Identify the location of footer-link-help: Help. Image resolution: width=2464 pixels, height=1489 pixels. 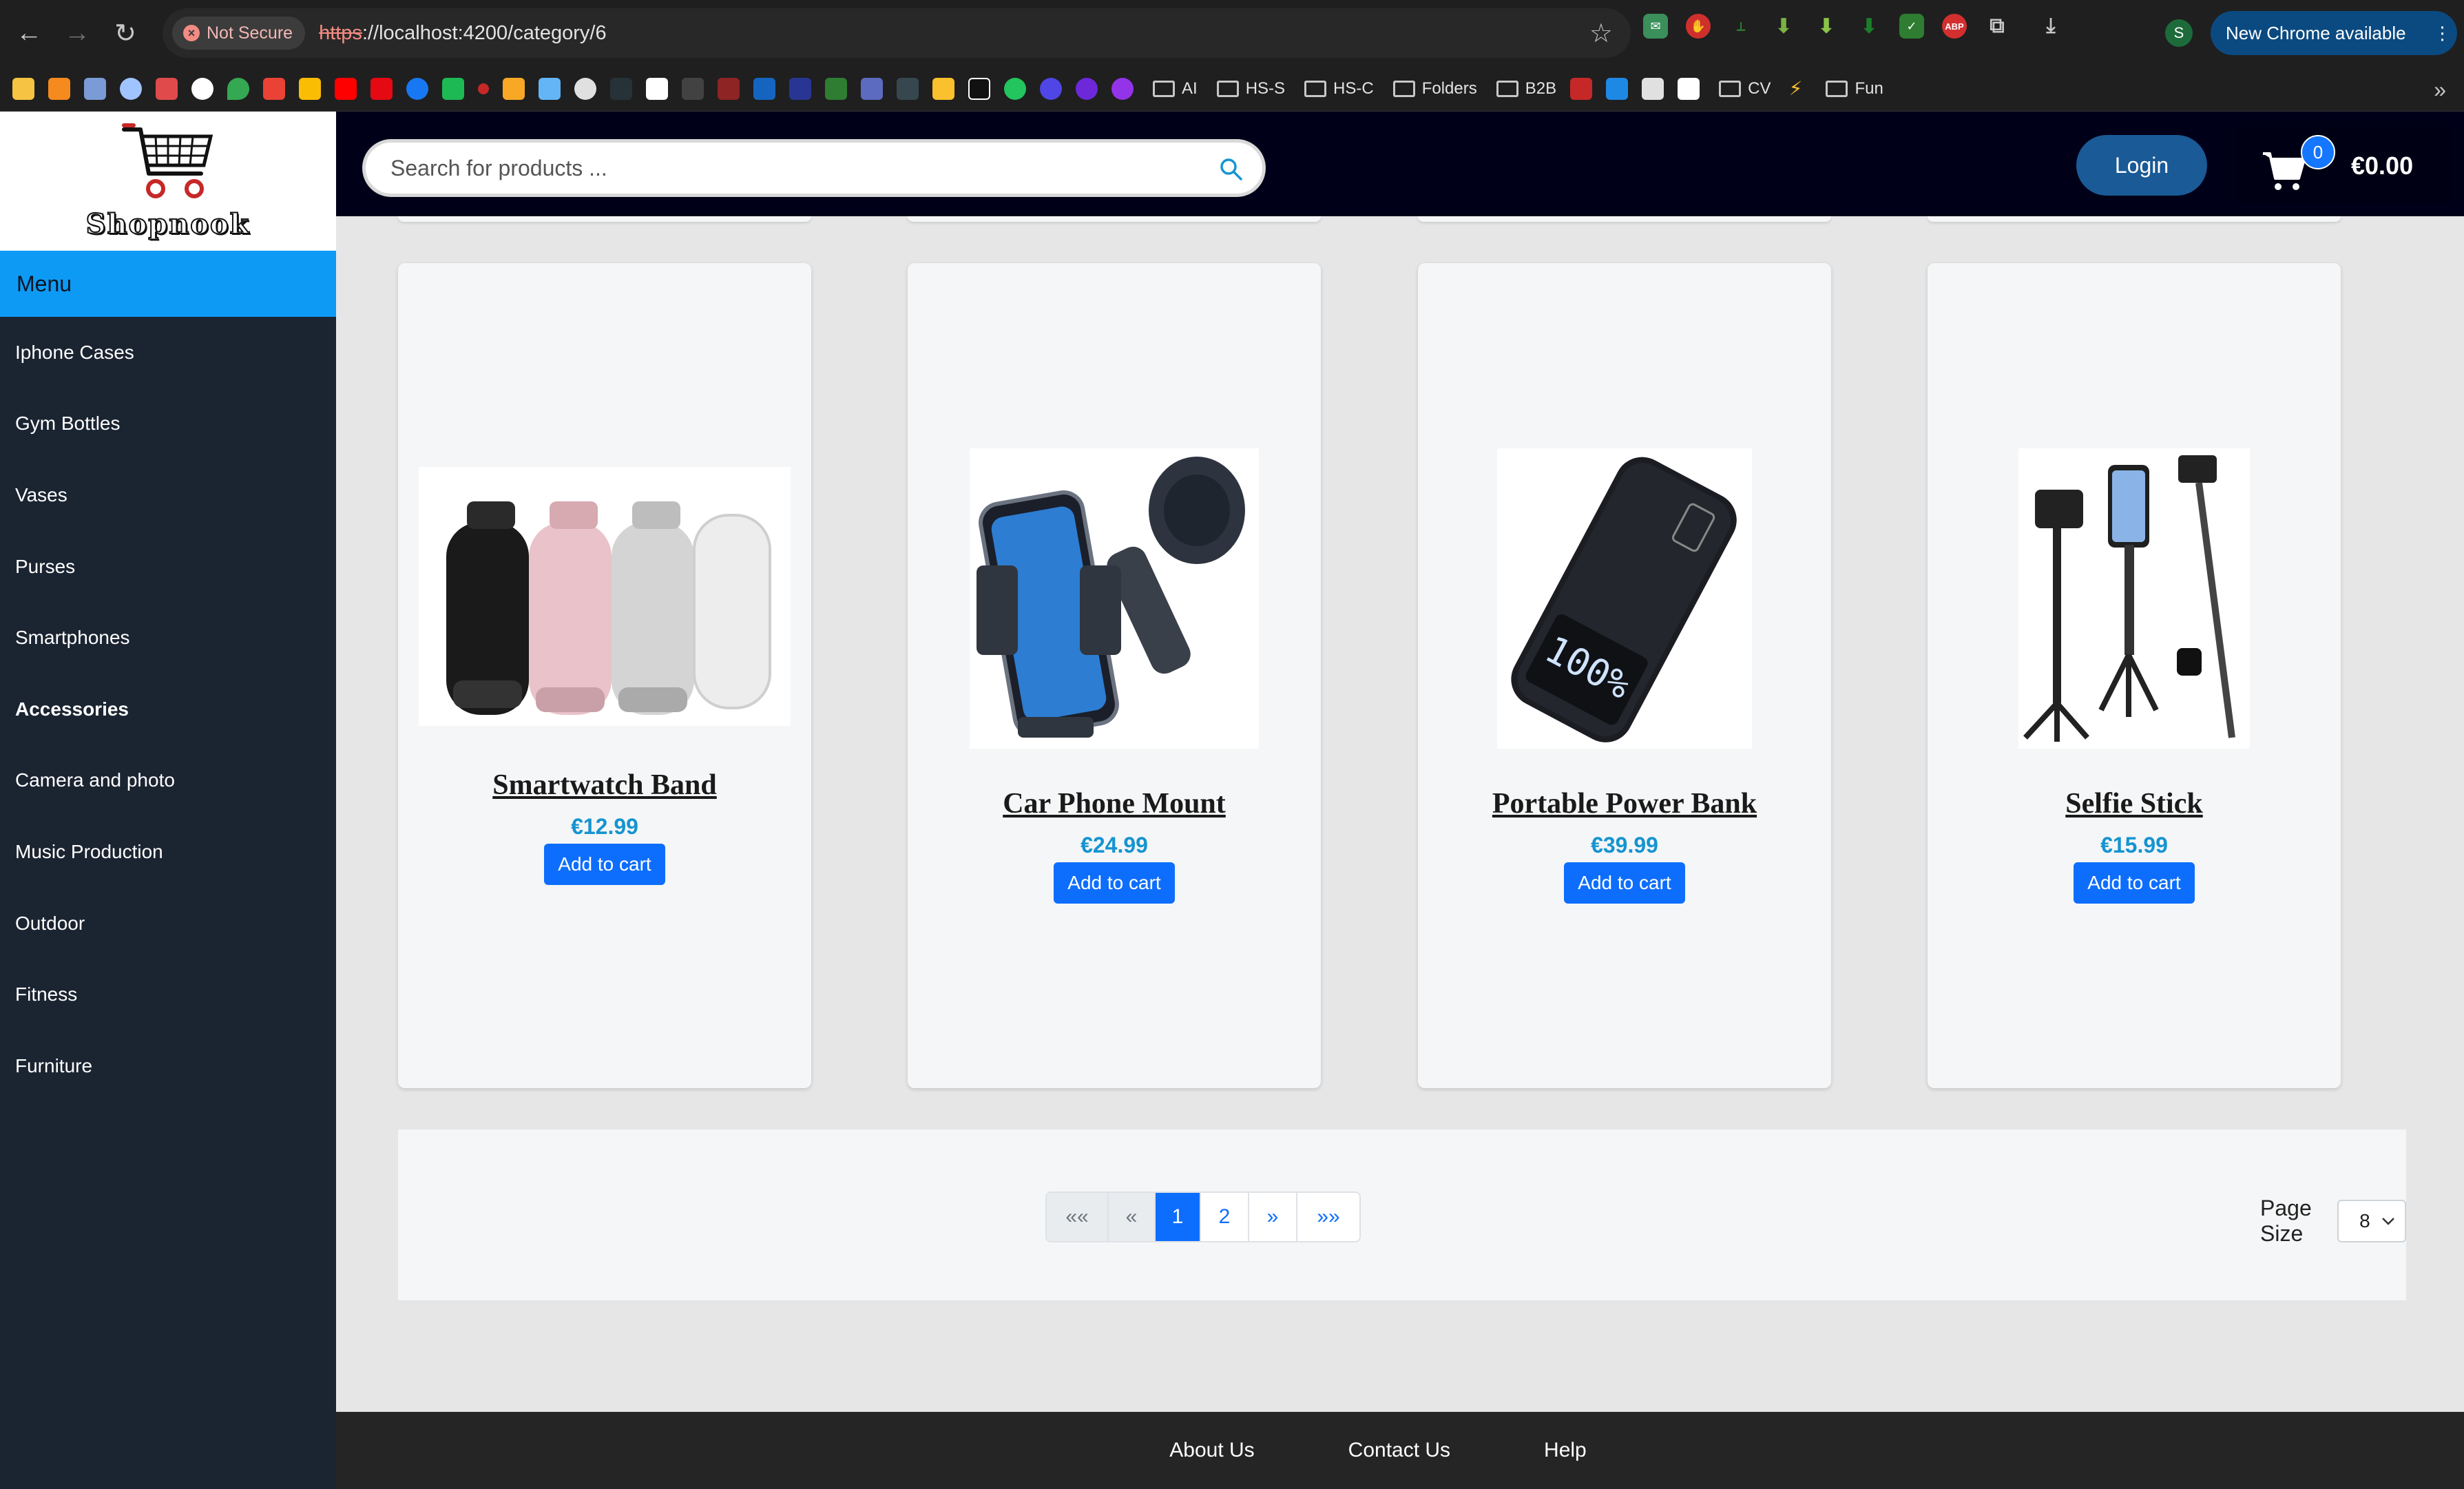
(1565, 1450).